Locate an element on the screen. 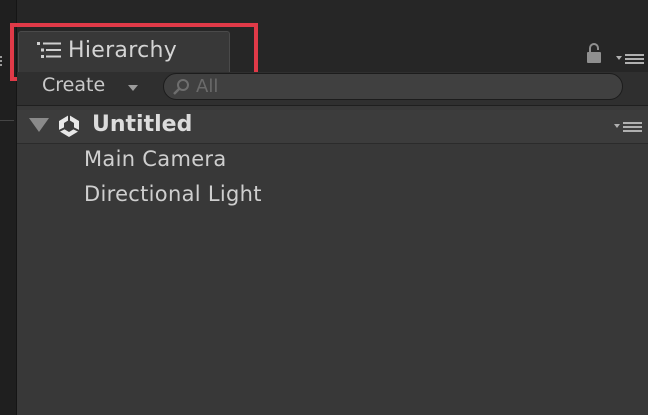 This screenshot has height=415, width=648. hierarchy-toolbar: Create is located at coordinates (332, 89).